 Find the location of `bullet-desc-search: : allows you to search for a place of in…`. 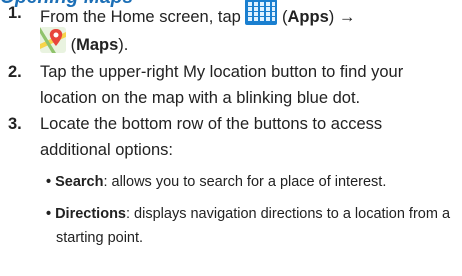

bullet-desc-search: : allows you to search for a place of in… is located at coordinates (245, 182).